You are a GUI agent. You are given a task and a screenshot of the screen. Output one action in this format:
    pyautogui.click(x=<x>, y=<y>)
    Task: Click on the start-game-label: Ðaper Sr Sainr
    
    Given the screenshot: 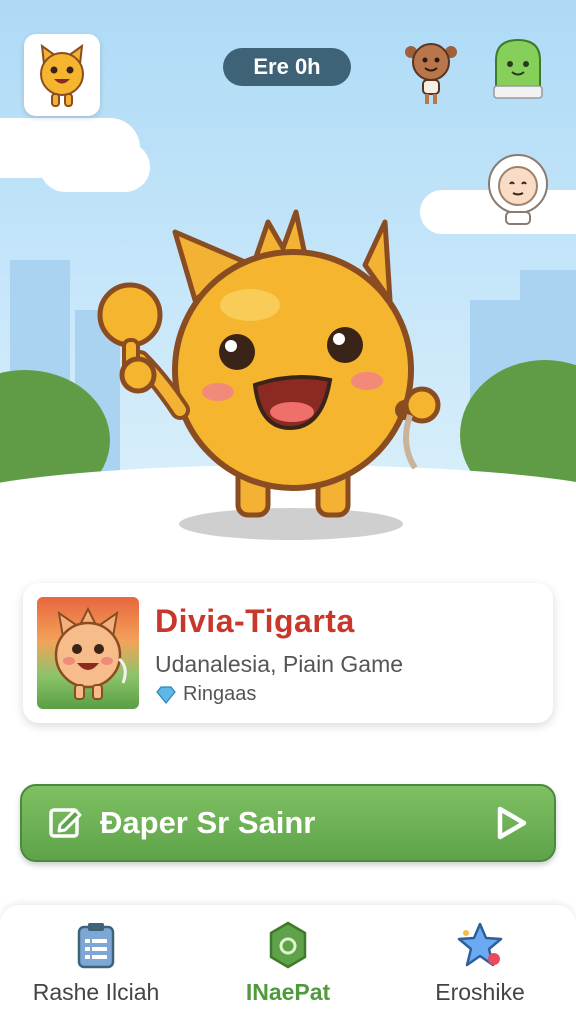 What is the action you would take?
    pyautogui.click(x=208, y=822)
    